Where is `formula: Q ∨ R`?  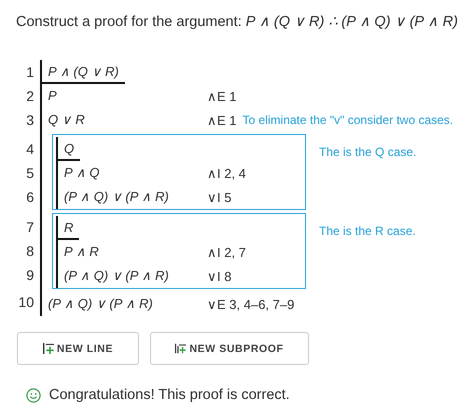
formula: Q ∨ R is located at coordinates (66, 120).